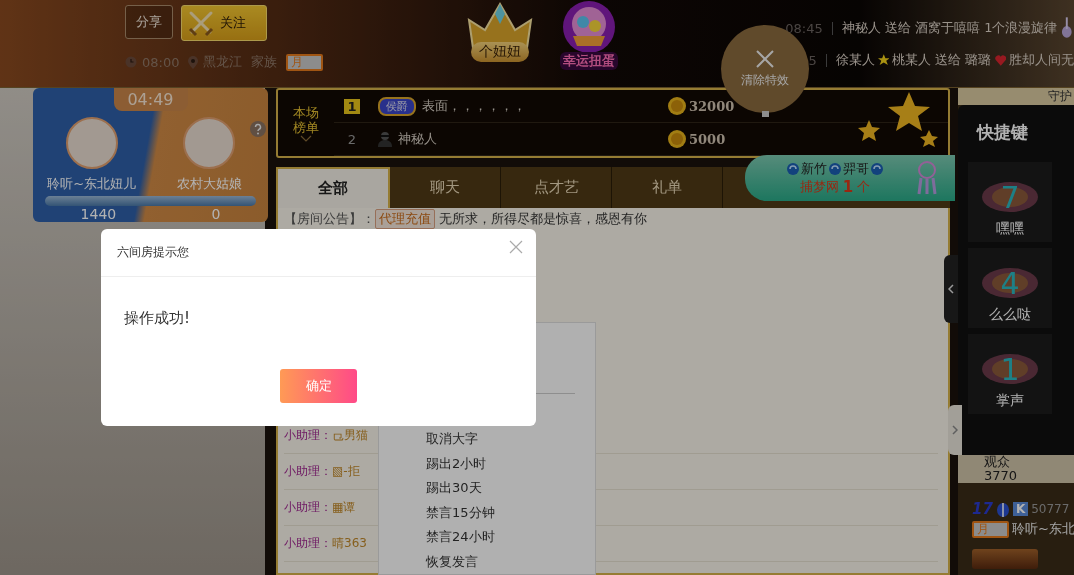  I want to click on shortcut-label: 么么哒, so click(1010, 315).